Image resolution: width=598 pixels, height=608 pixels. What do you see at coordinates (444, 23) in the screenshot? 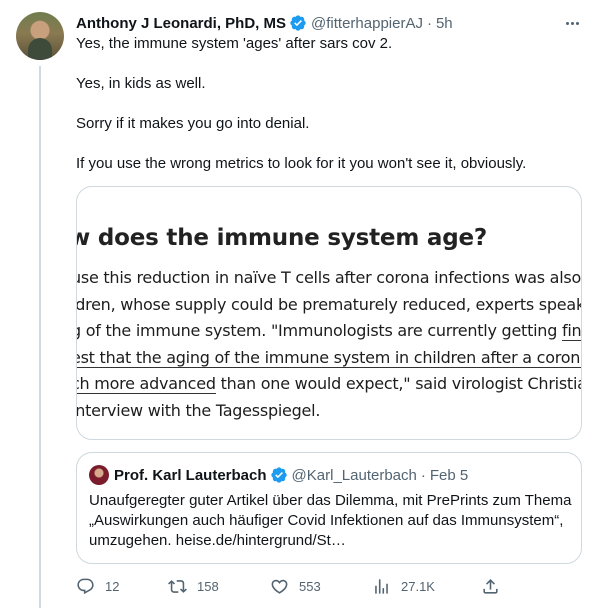
I see `tweet-time: 5h` at bounding box center [444, 23].